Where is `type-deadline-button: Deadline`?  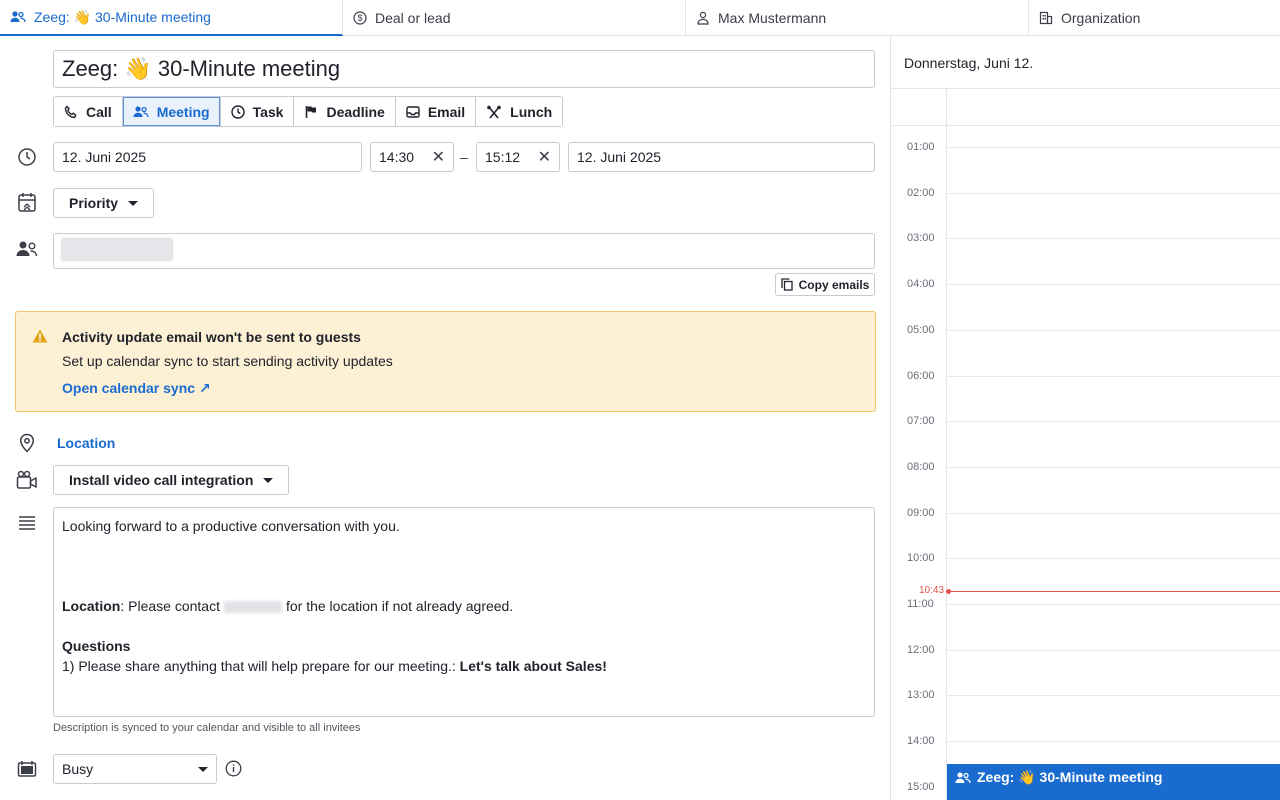
type-deadline-button: Deadline is located at coordinates (345, 111).